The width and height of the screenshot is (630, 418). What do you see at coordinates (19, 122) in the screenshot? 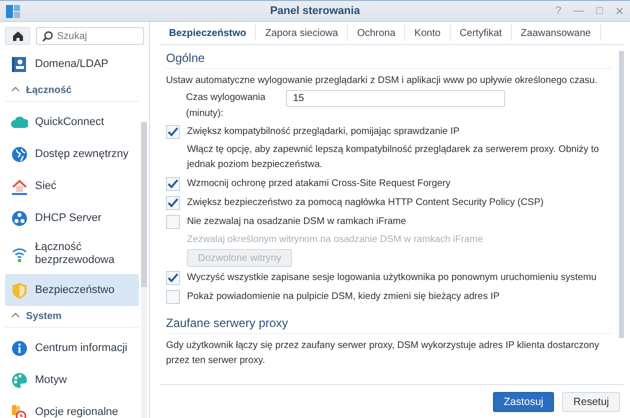
I see `cloud-icon` at bounding box center [19, 122].